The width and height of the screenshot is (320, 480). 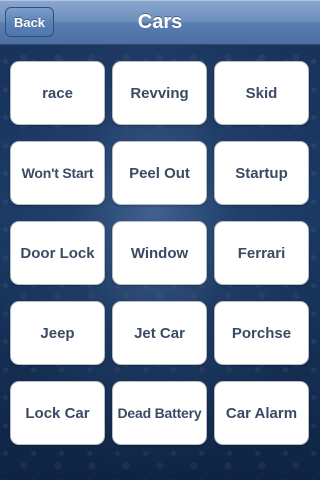 I want to click on car-alarm-button: Car Alarm, so click(x=261, y=413).